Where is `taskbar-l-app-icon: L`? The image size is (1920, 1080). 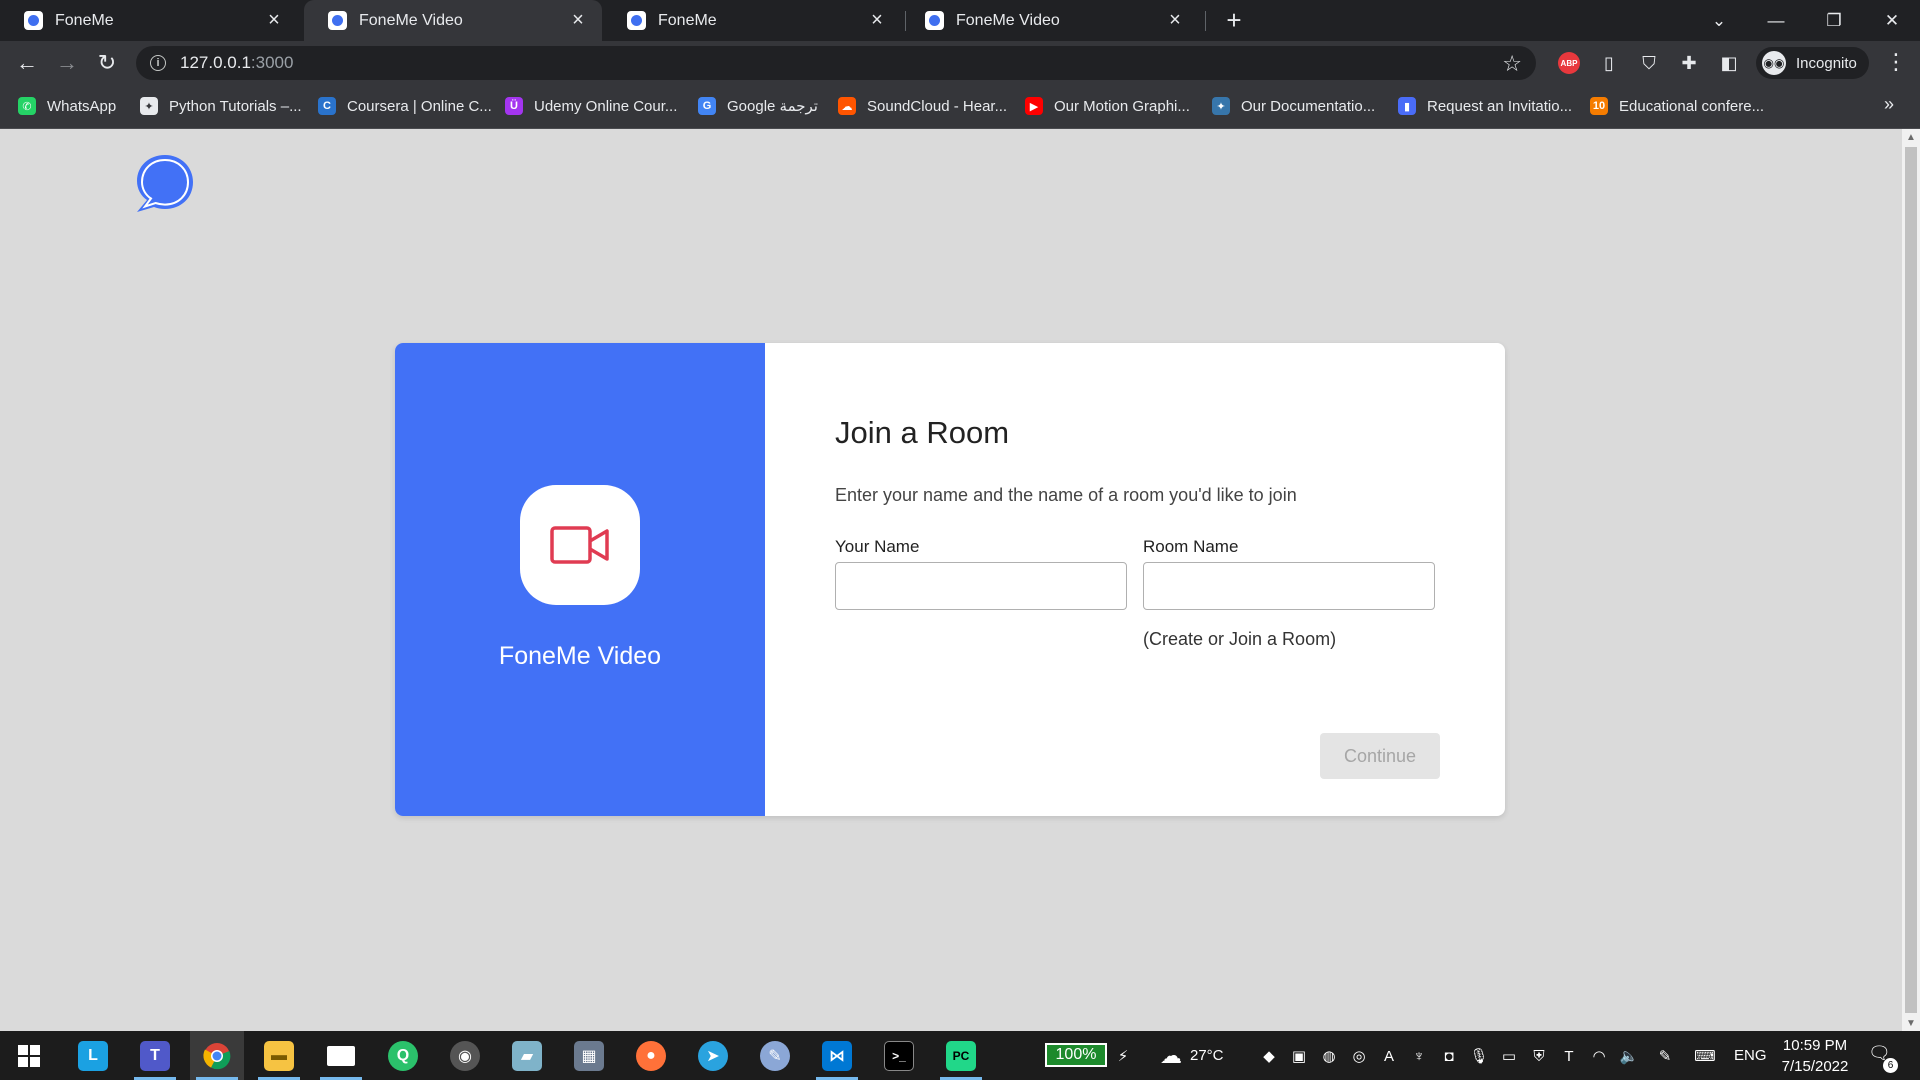 taskbar-l-app-icon: L is located at coordinates (93, 1055).